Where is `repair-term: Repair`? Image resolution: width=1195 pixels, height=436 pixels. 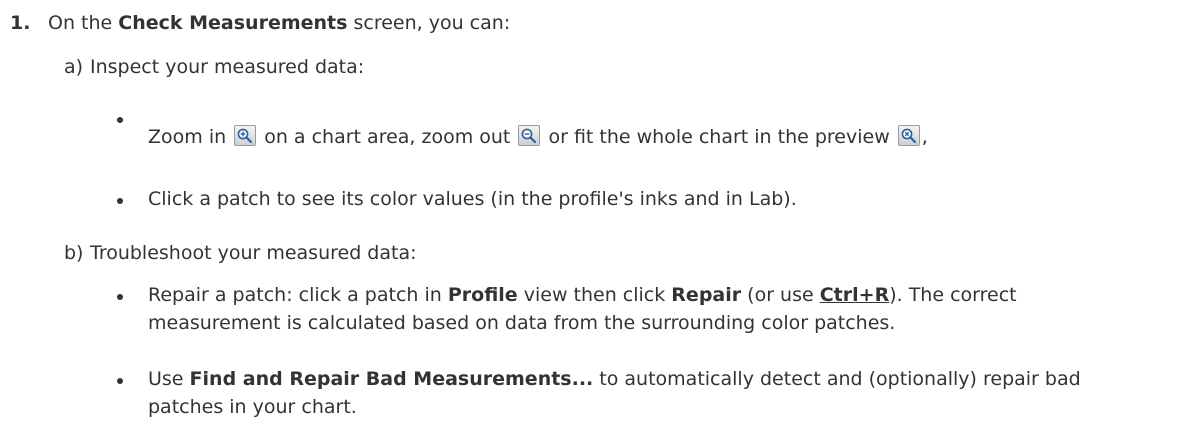
repair-term: Repair is located at coordinates (706, 295).